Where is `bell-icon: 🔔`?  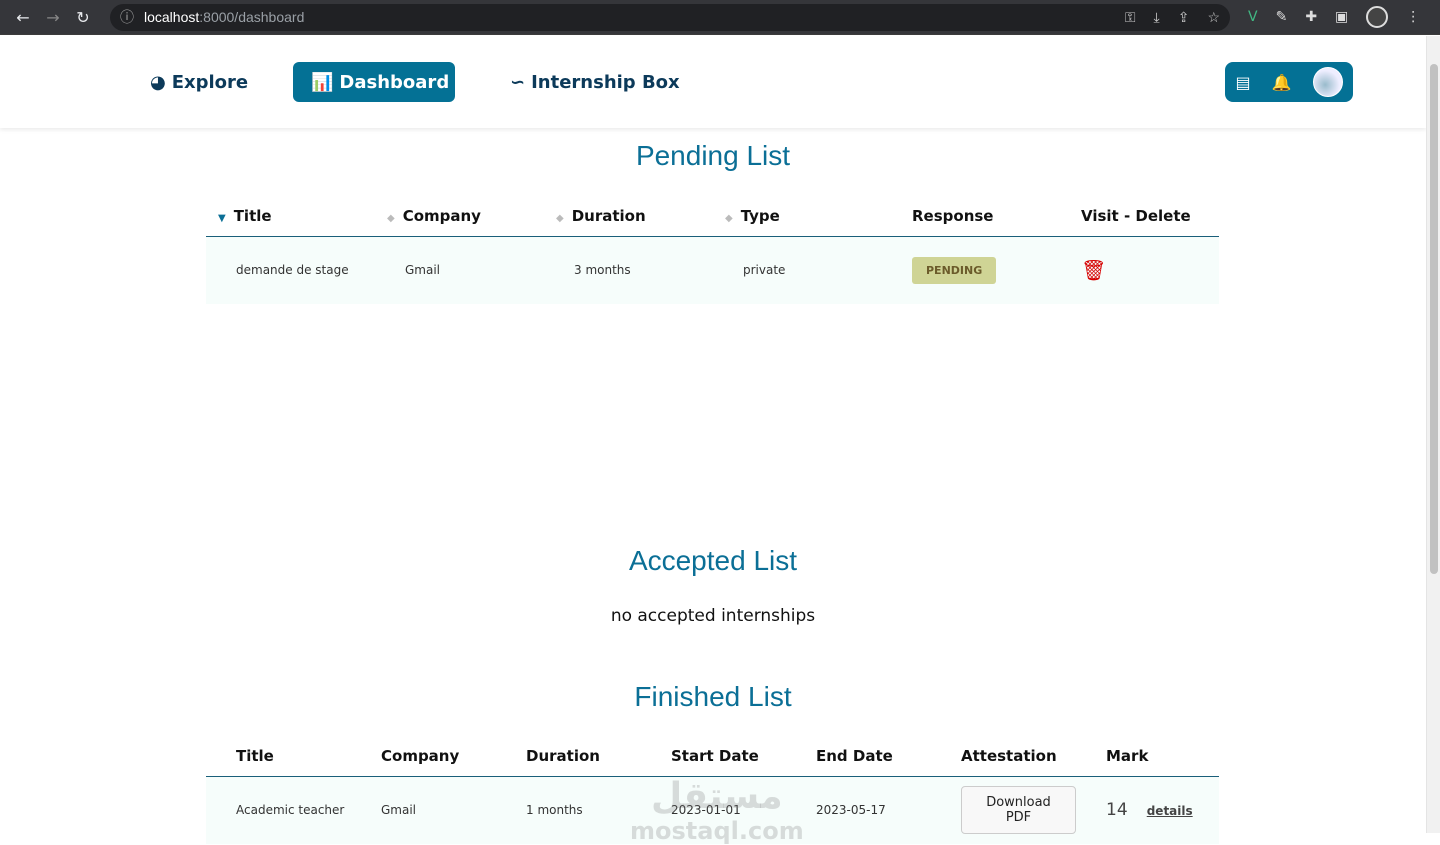 bell-icon: 🔔 is located at coordinates (1282, 82).